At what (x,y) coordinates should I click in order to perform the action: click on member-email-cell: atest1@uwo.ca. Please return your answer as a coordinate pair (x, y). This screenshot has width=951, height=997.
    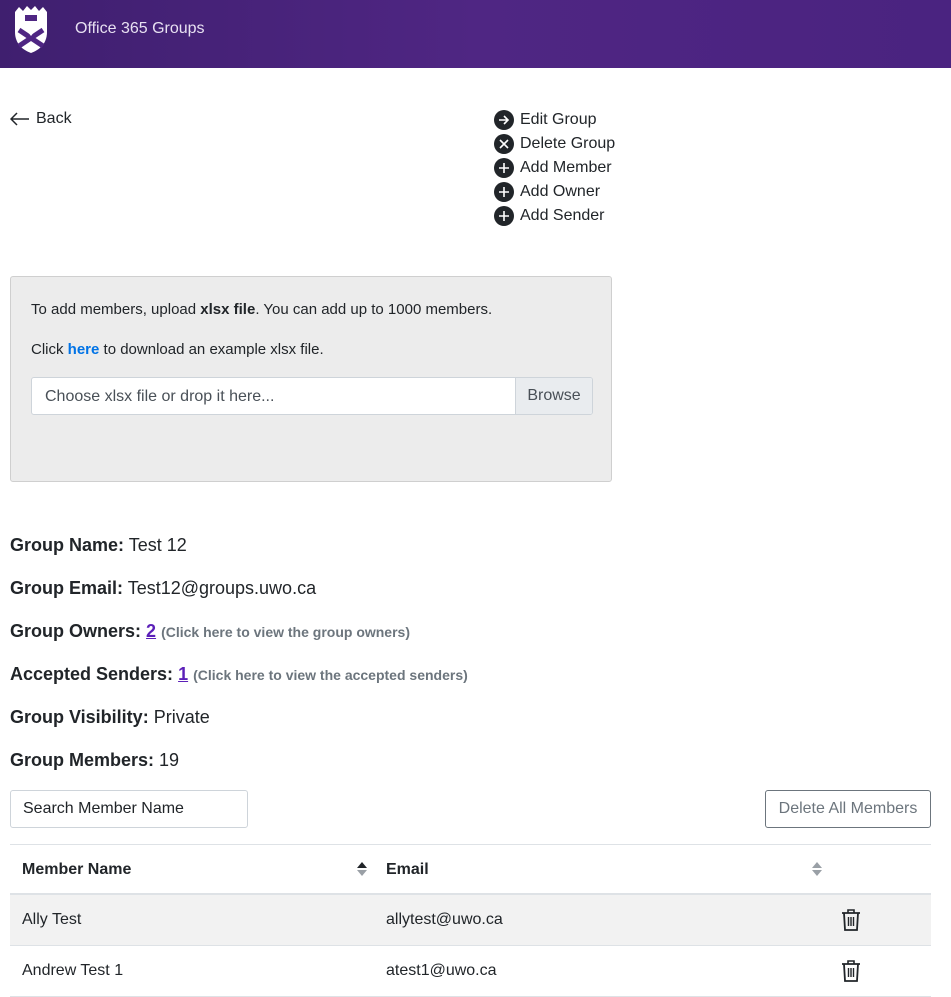
    Looking at the image, I should click on (441, 970).